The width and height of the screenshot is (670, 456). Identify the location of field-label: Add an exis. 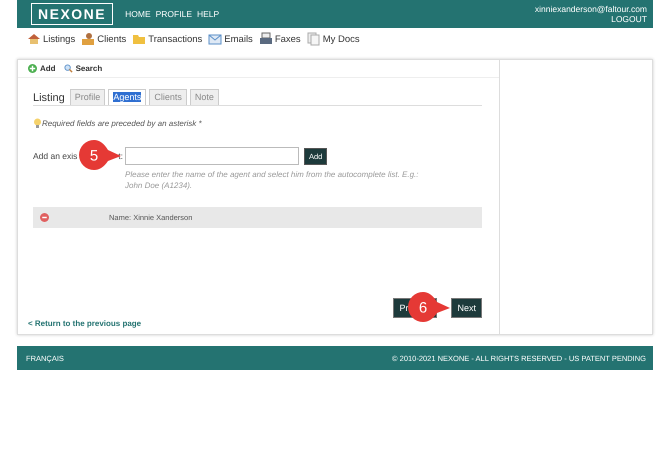
(55, 156).